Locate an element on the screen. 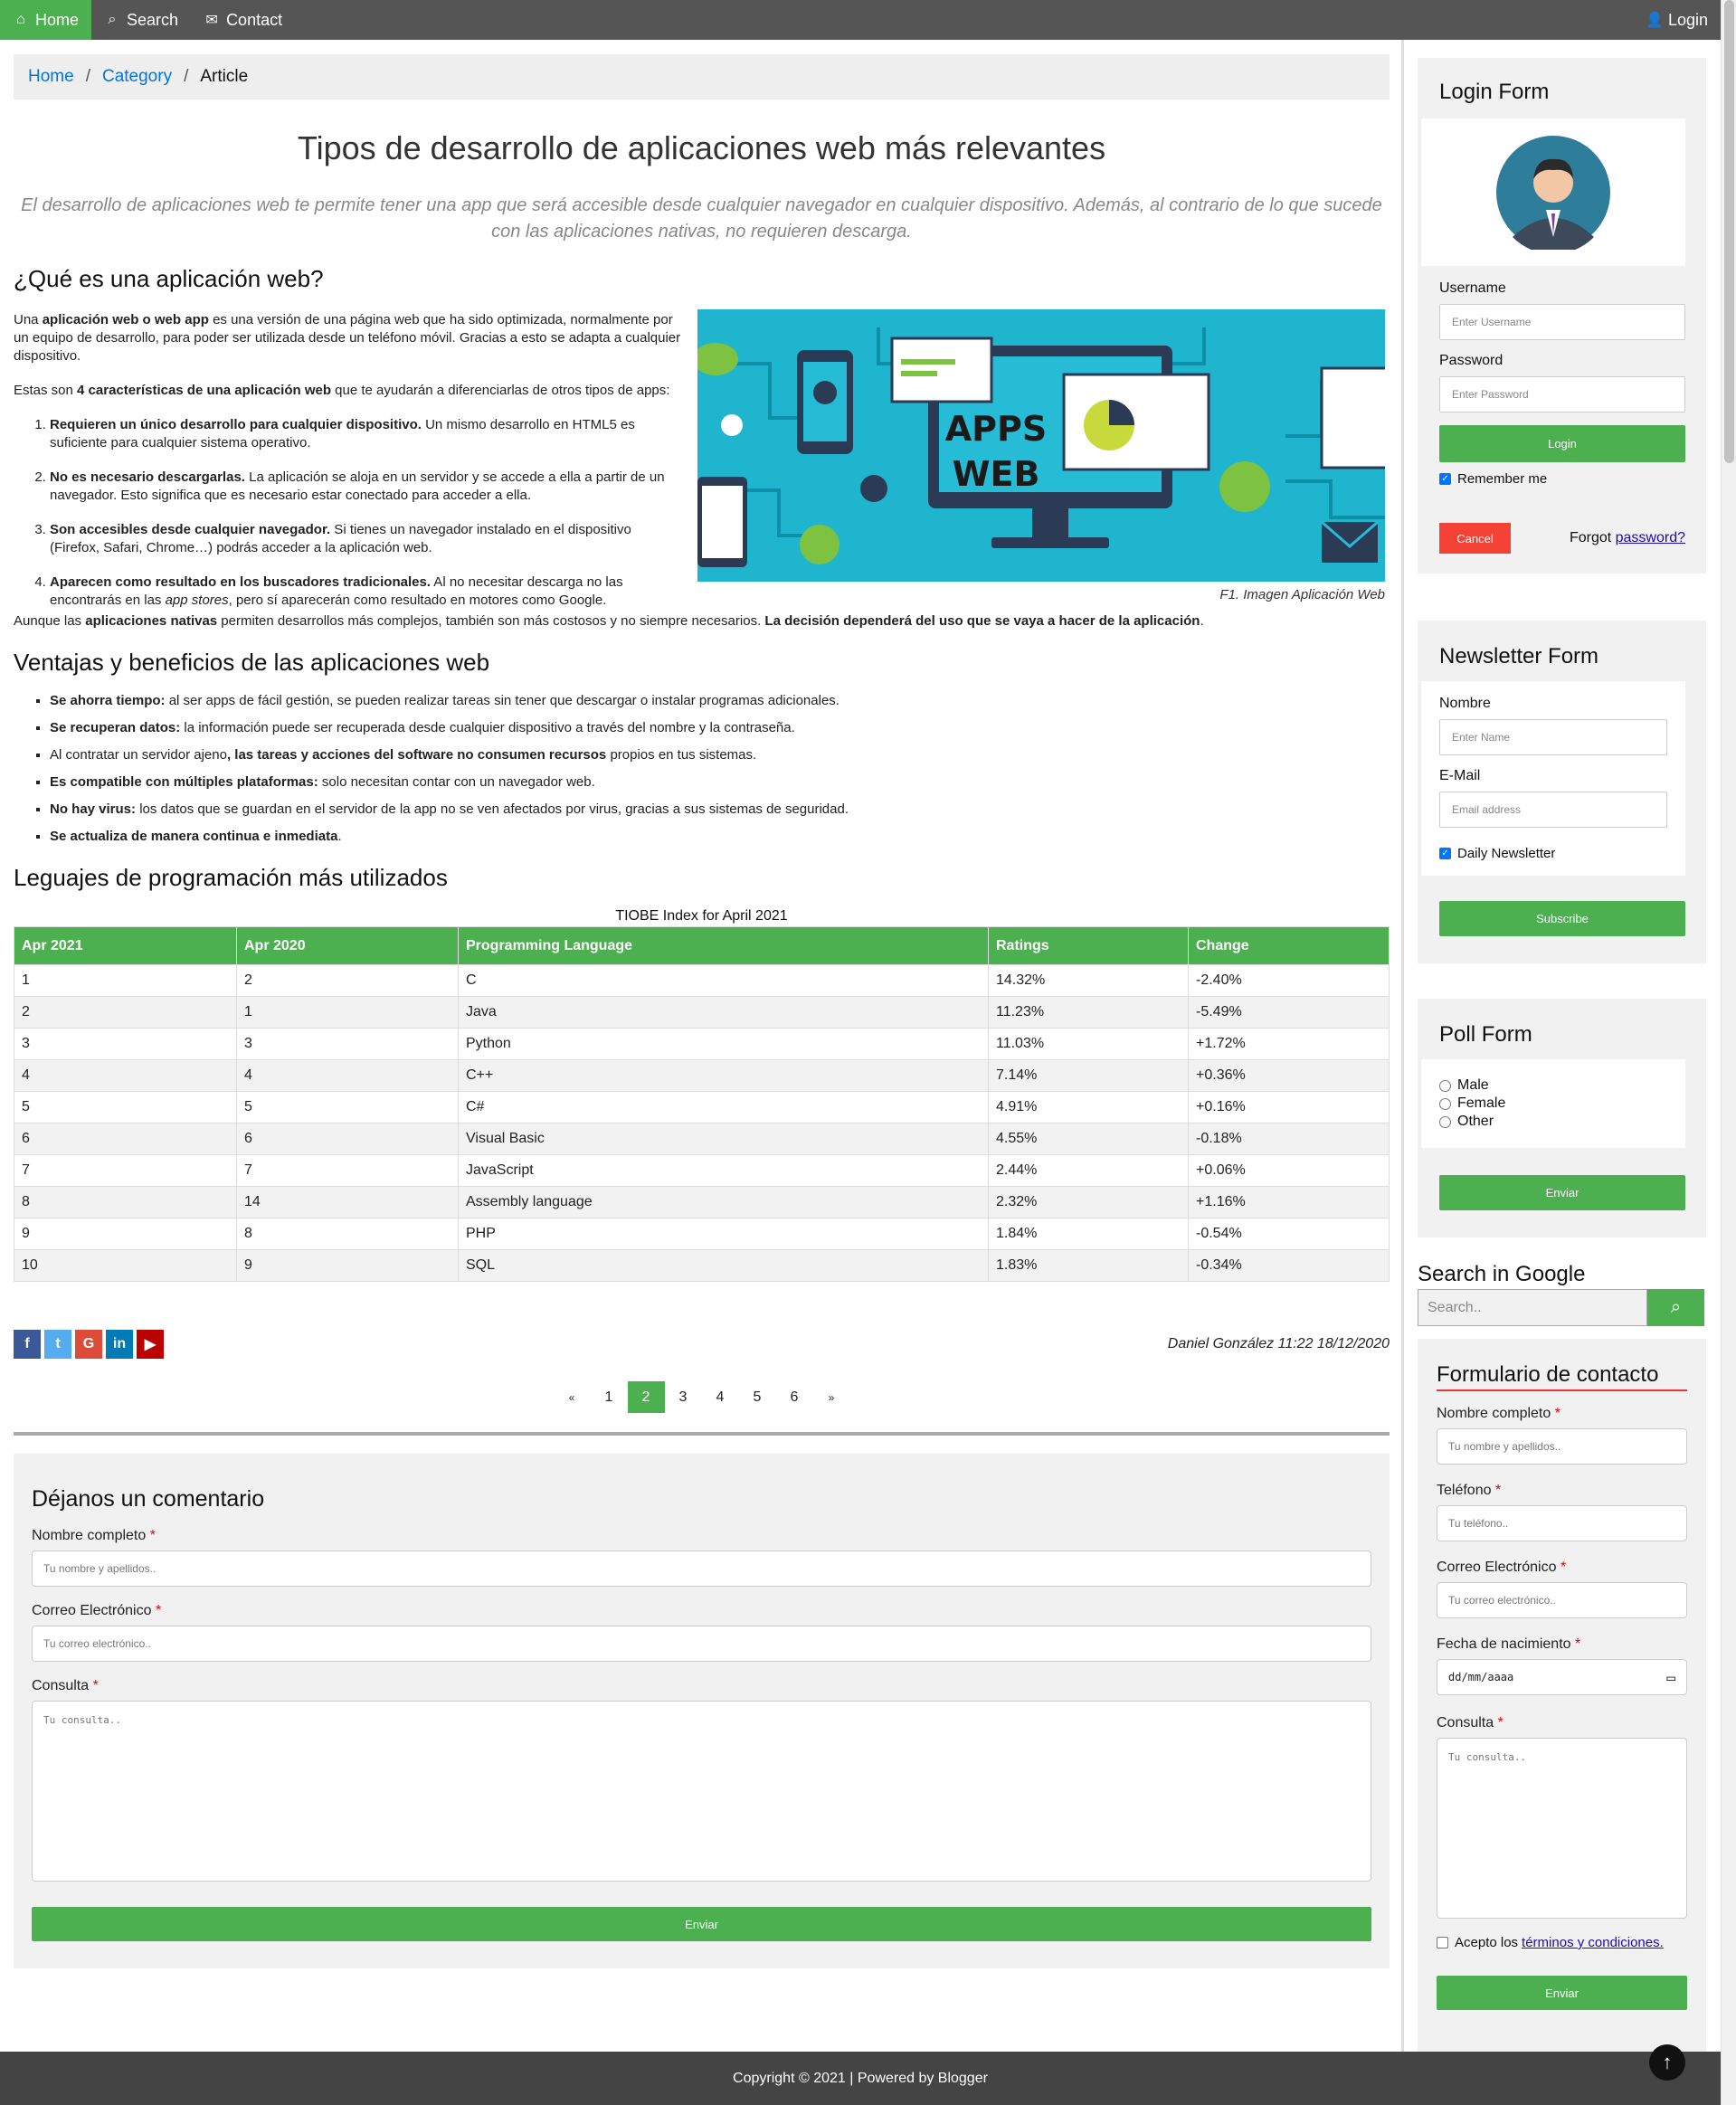  arrow-up-icon: ↑ is located at coordinates (1667, 2062).